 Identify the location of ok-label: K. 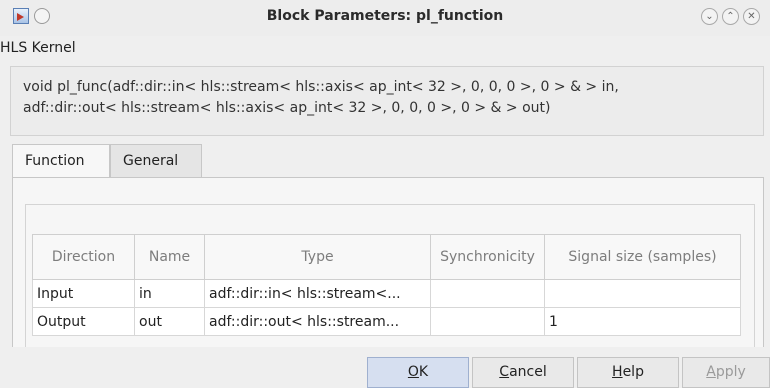
(423, 372).